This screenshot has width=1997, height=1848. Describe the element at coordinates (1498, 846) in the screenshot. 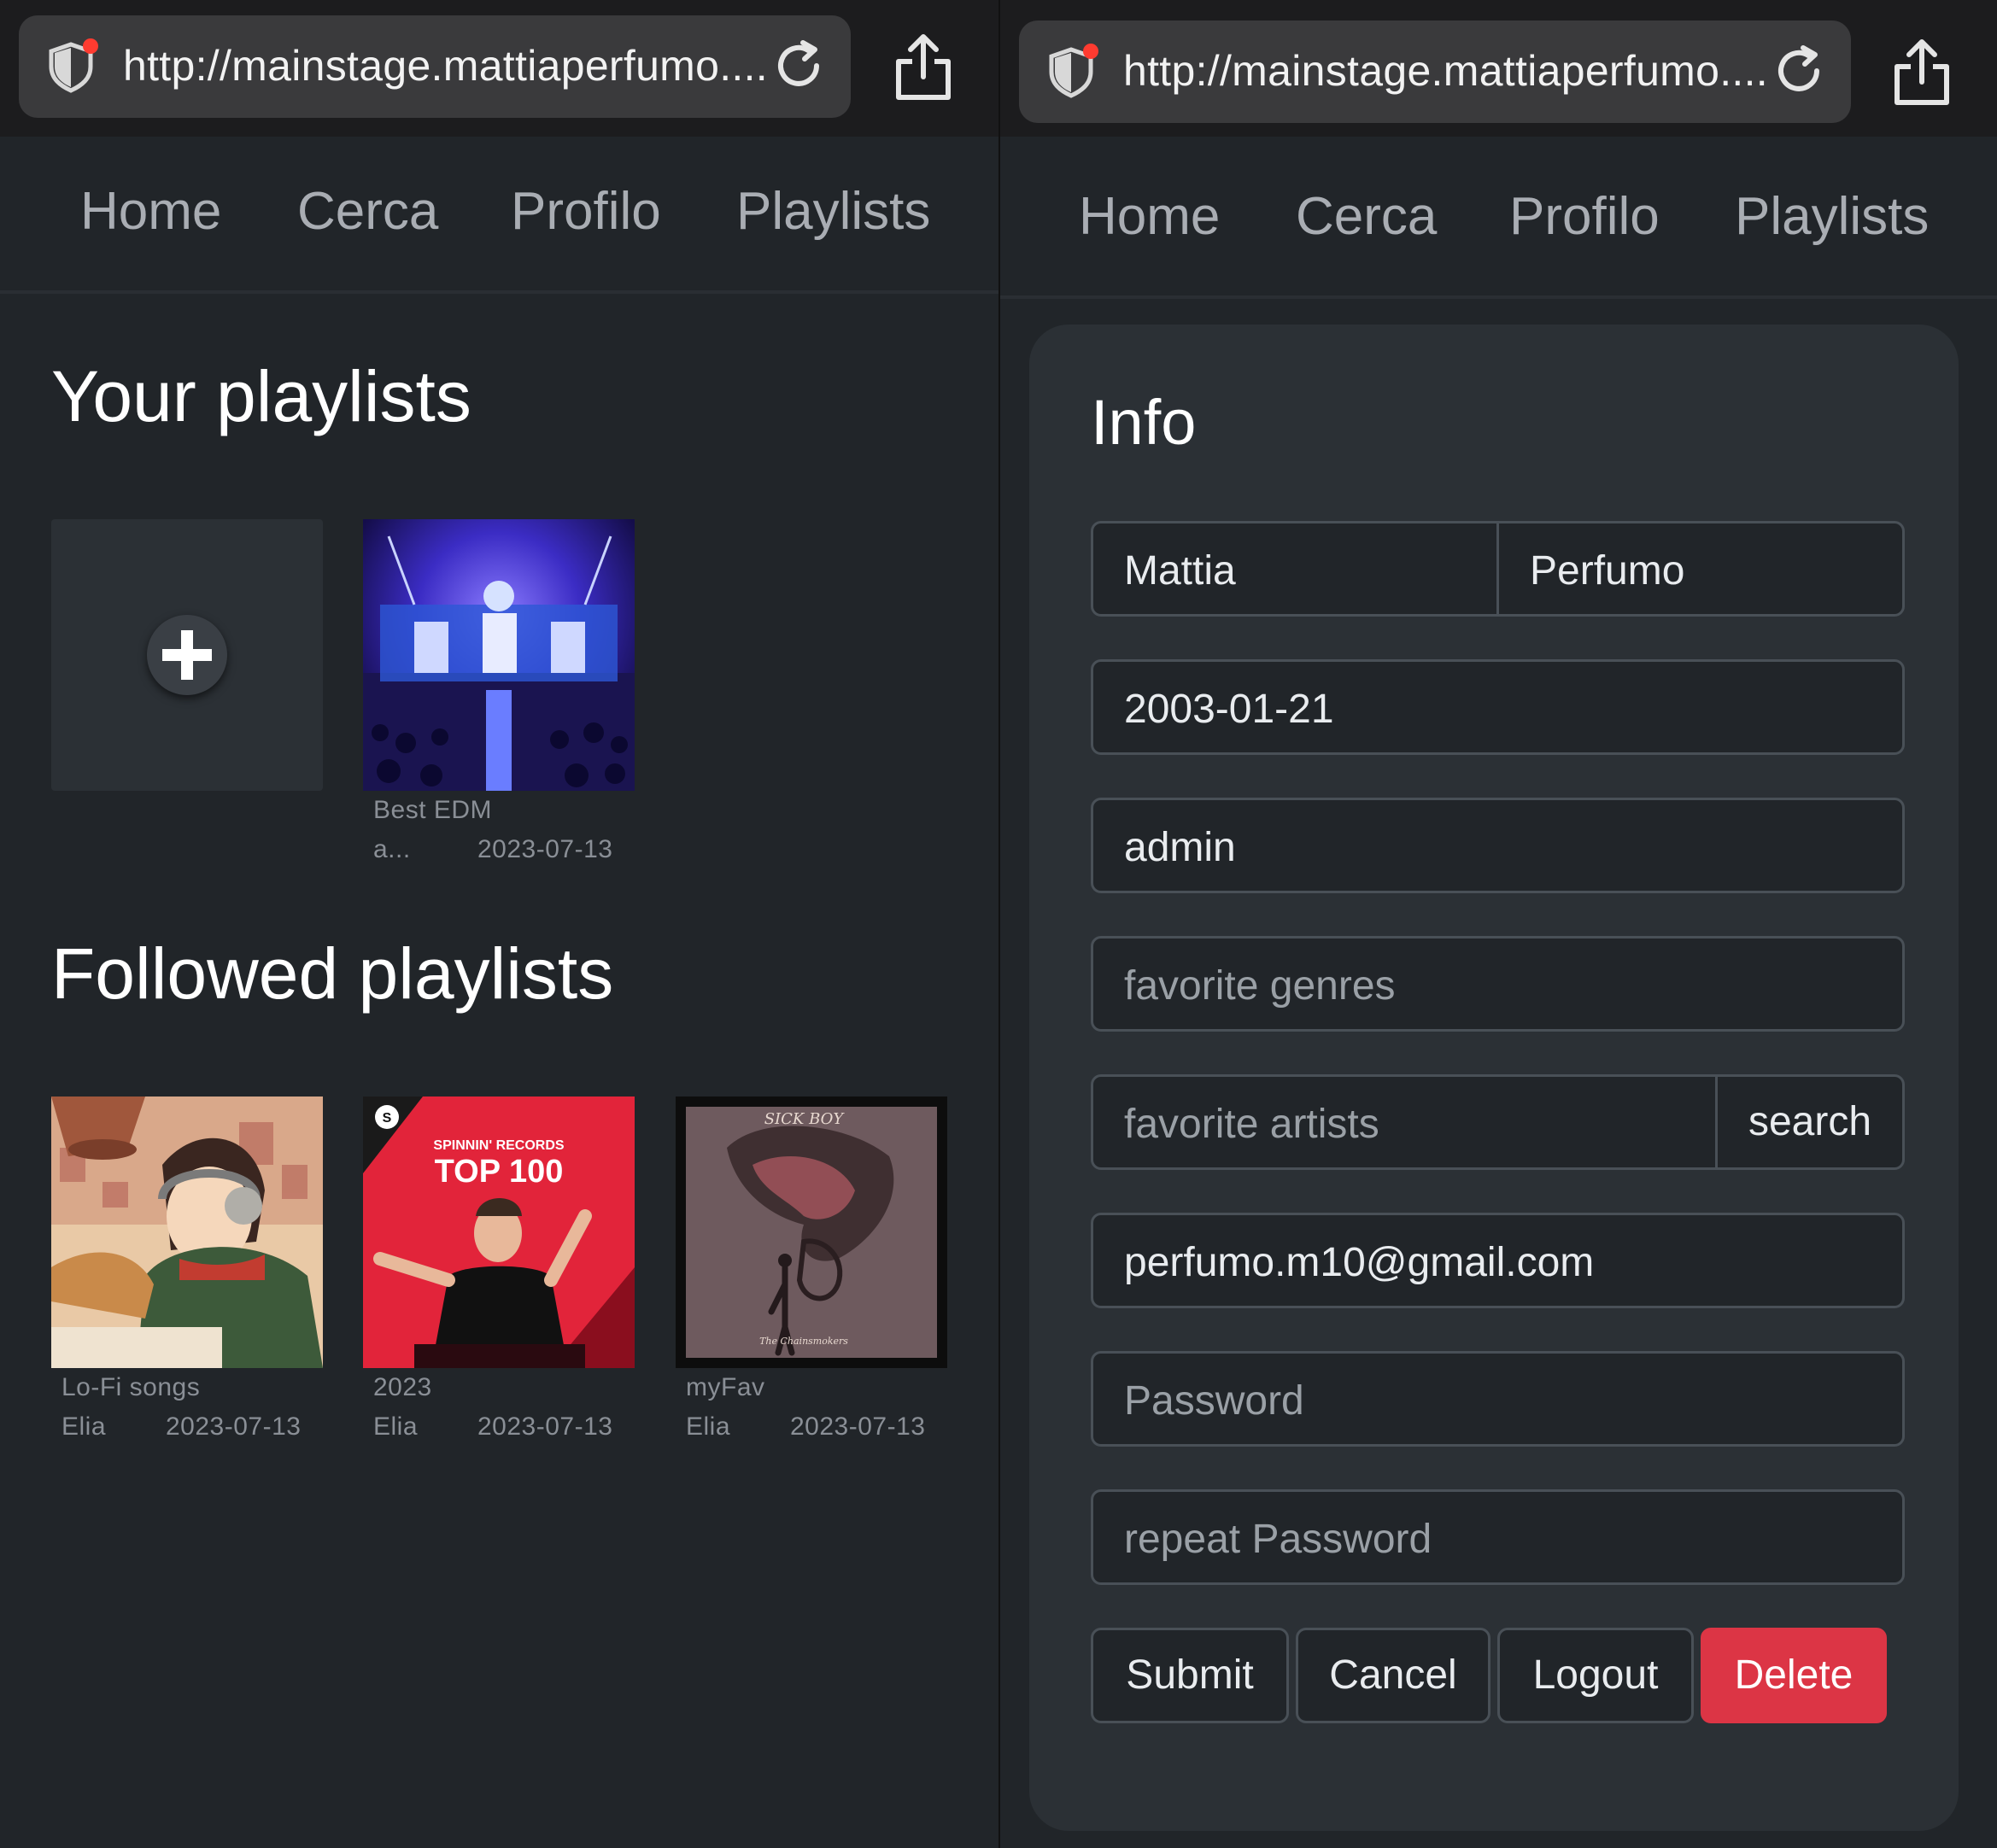

I see `username-field: admin` at that location.